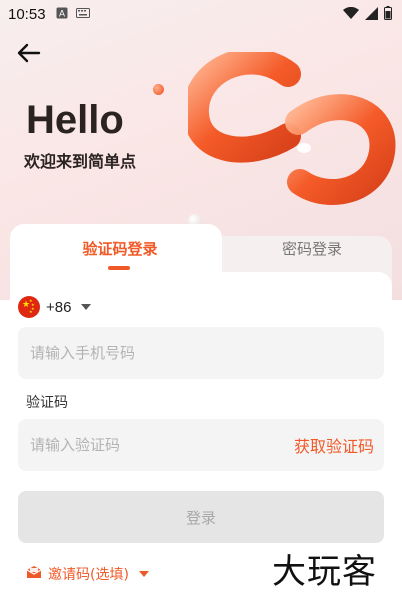 This screenshot has height=598, width=402. Describe the element at coordinates (145, 445) in the screenshot. I see `code-input` at that location.